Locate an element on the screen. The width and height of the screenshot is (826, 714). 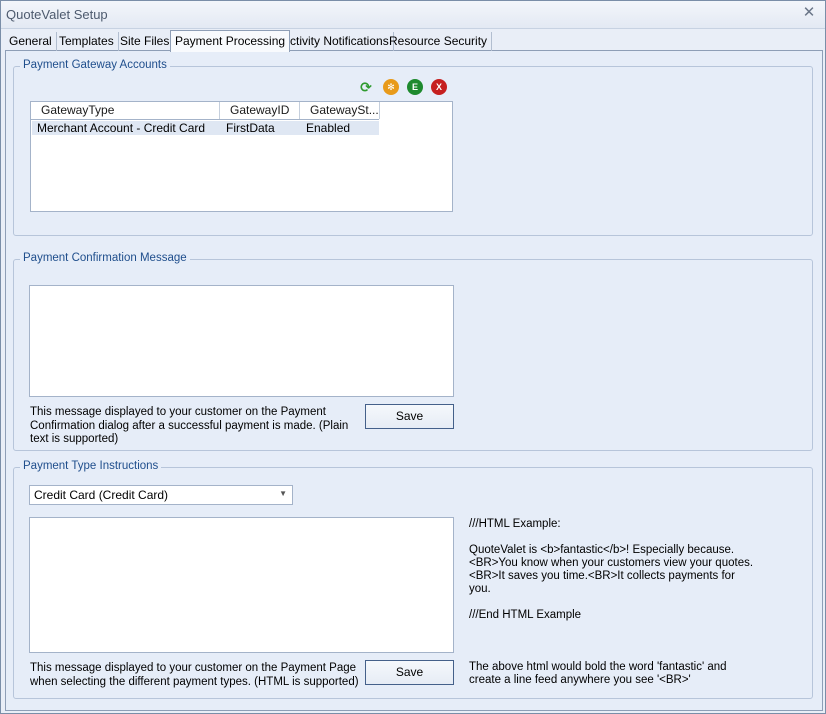
tab-payment-processing: Payment Processing is located at coordinates (230, 41).